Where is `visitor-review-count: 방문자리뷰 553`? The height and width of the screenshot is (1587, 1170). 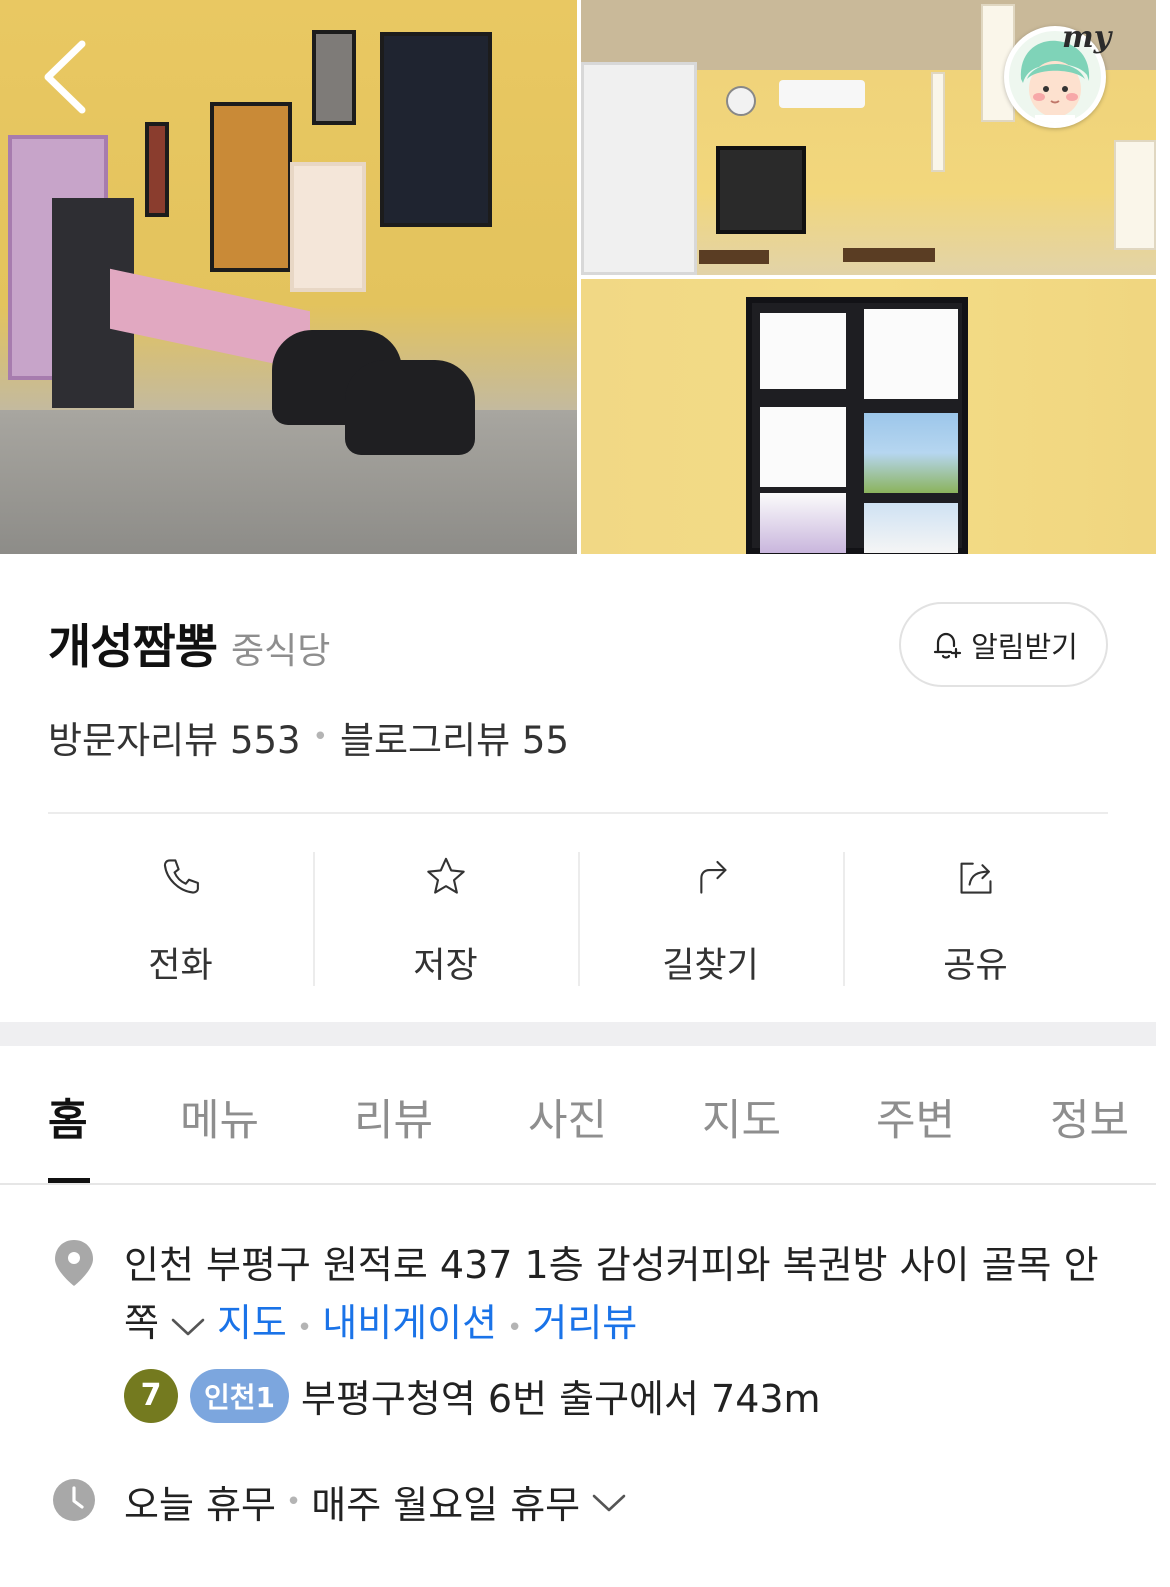
visitor-review-count: 방문자리뷰 553 is located at coordinates (174, 737).